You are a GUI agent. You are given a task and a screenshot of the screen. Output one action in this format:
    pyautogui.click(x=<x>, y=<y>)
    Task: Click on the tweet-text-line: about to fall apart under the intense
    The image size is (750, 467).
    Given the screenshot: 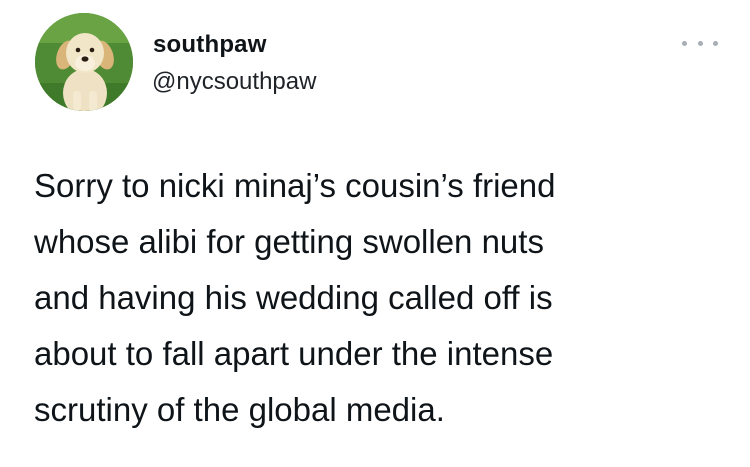 What is the action you would take?
    pyautogui.click(x=294, y=353)
    